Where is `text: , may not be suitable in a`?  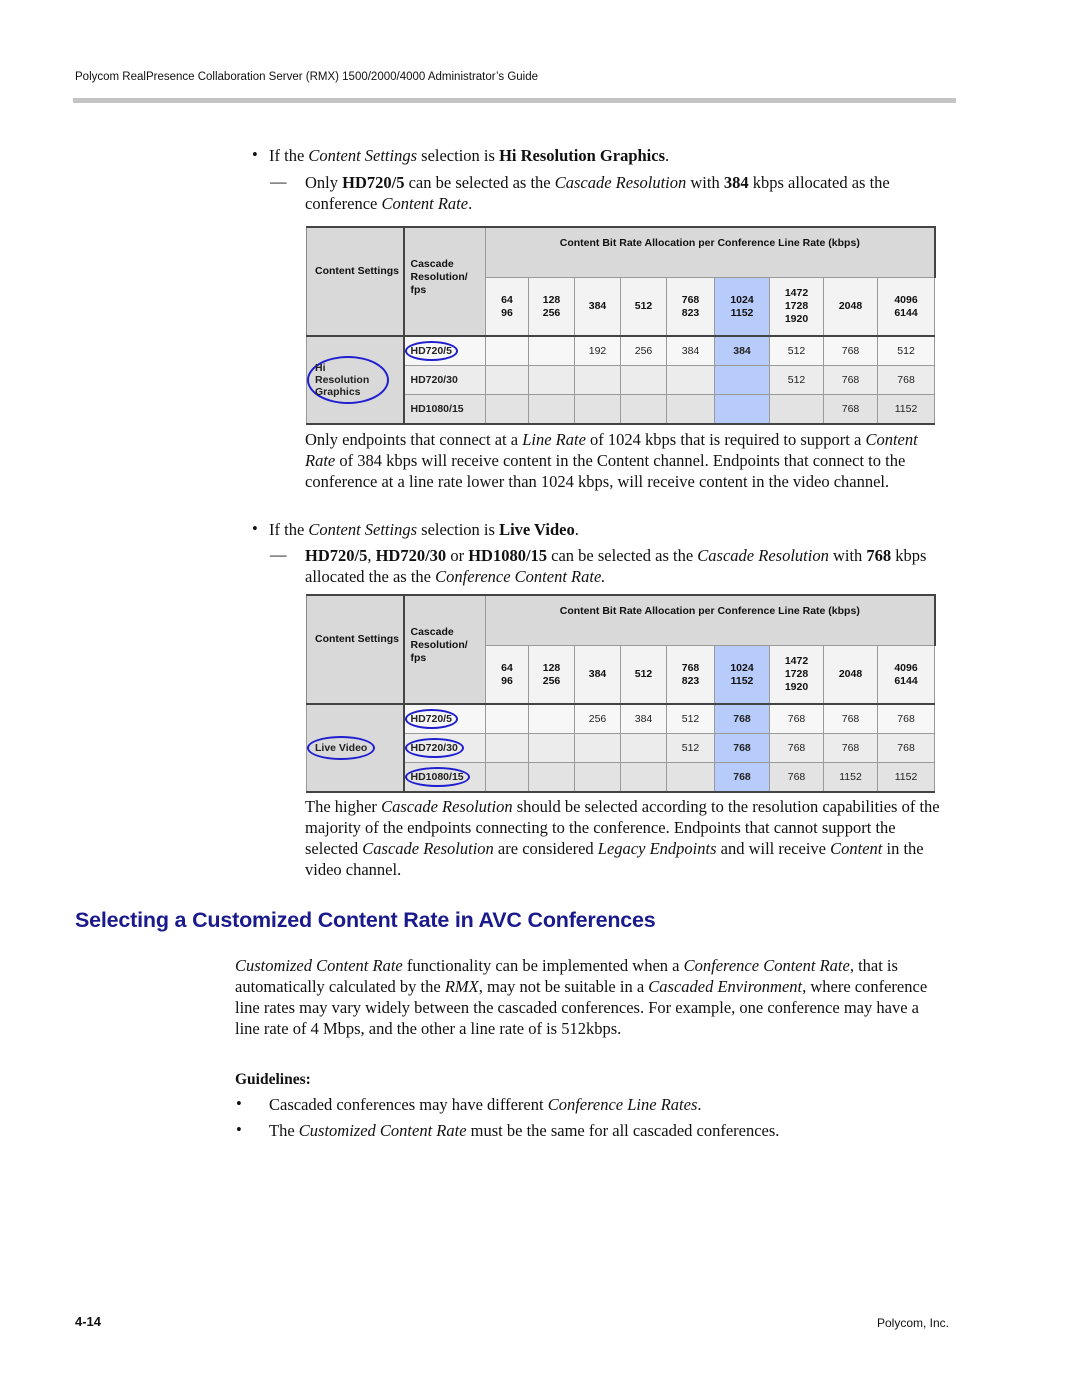
text: , may not be suitable in a is located at coordinates (563, 986).